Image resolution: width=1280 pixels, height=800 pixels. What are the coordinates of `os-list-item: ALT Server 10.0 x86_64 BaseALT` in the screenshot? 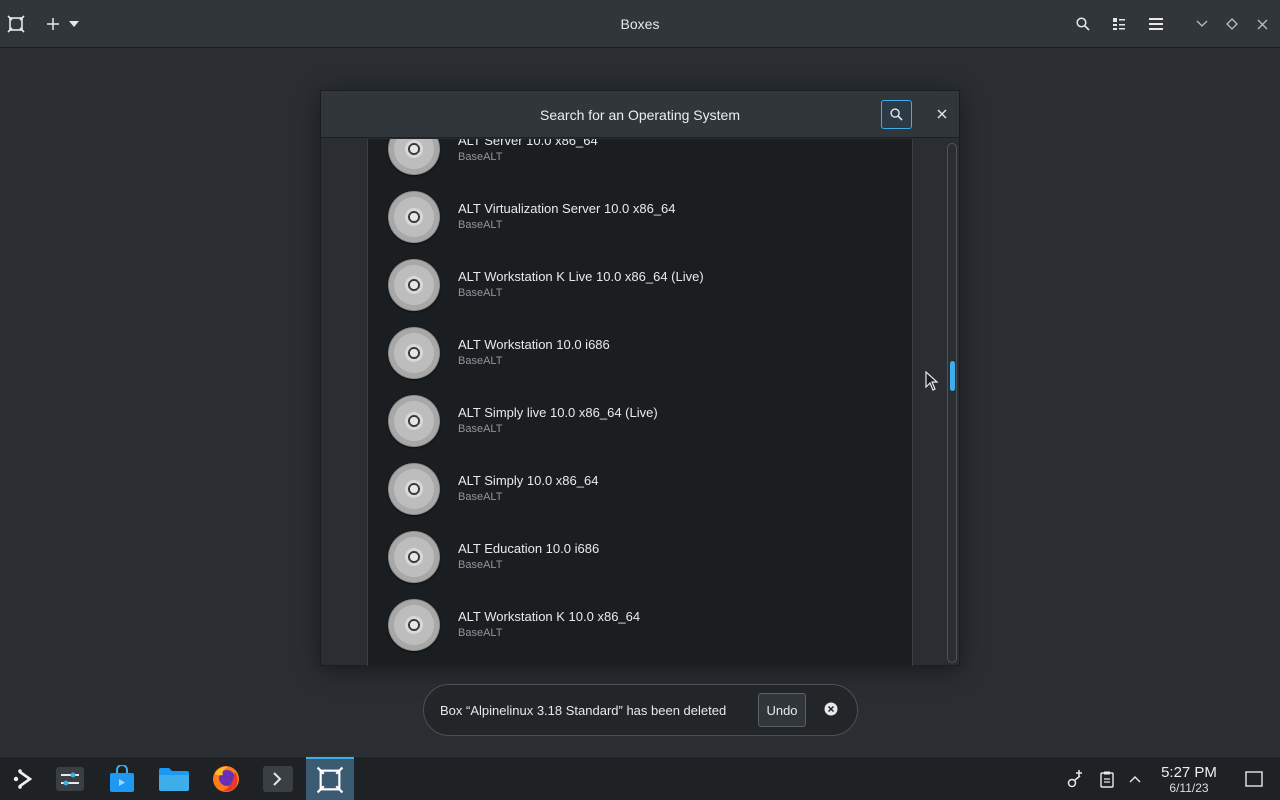 It's located at (640, 161).